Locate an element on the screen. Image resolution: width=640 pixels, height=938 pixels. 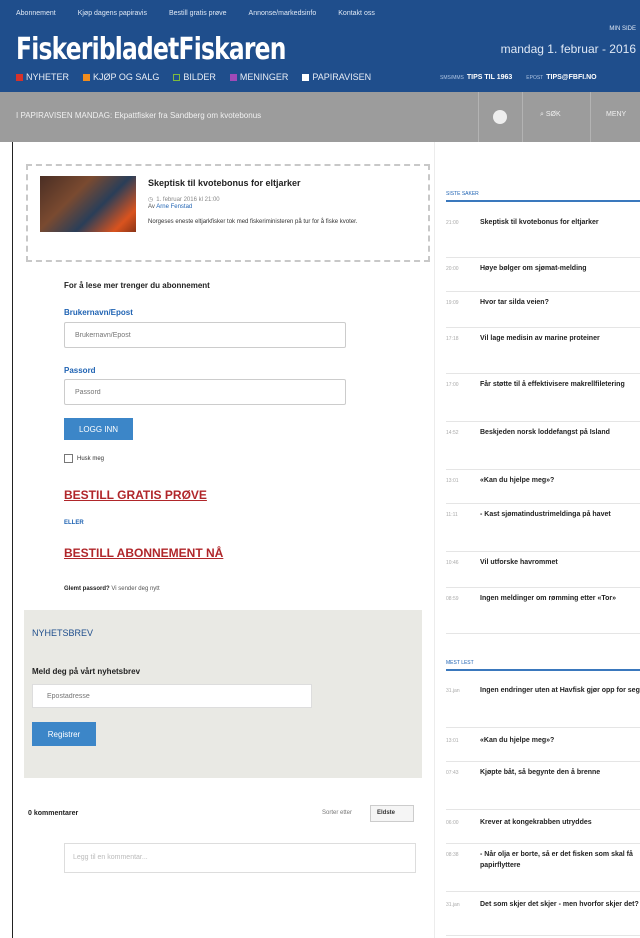
subscribe-link: BESTILL ABONNEMENT NÅ is located at coordinates (143, 553).